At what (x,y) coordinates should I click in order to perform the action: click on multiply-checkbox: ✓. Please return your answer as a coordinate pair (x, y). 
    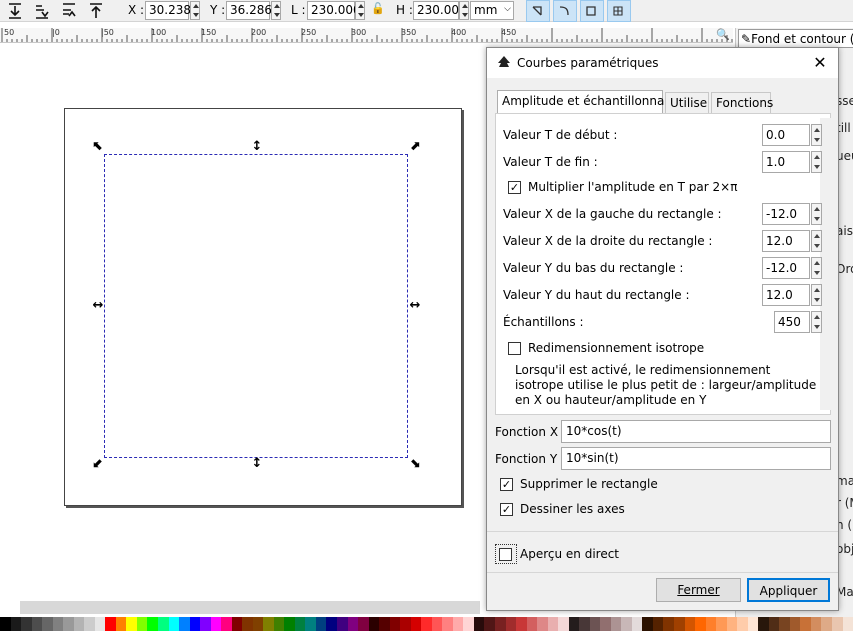
    Looking at the image, I should click on (514, 187).